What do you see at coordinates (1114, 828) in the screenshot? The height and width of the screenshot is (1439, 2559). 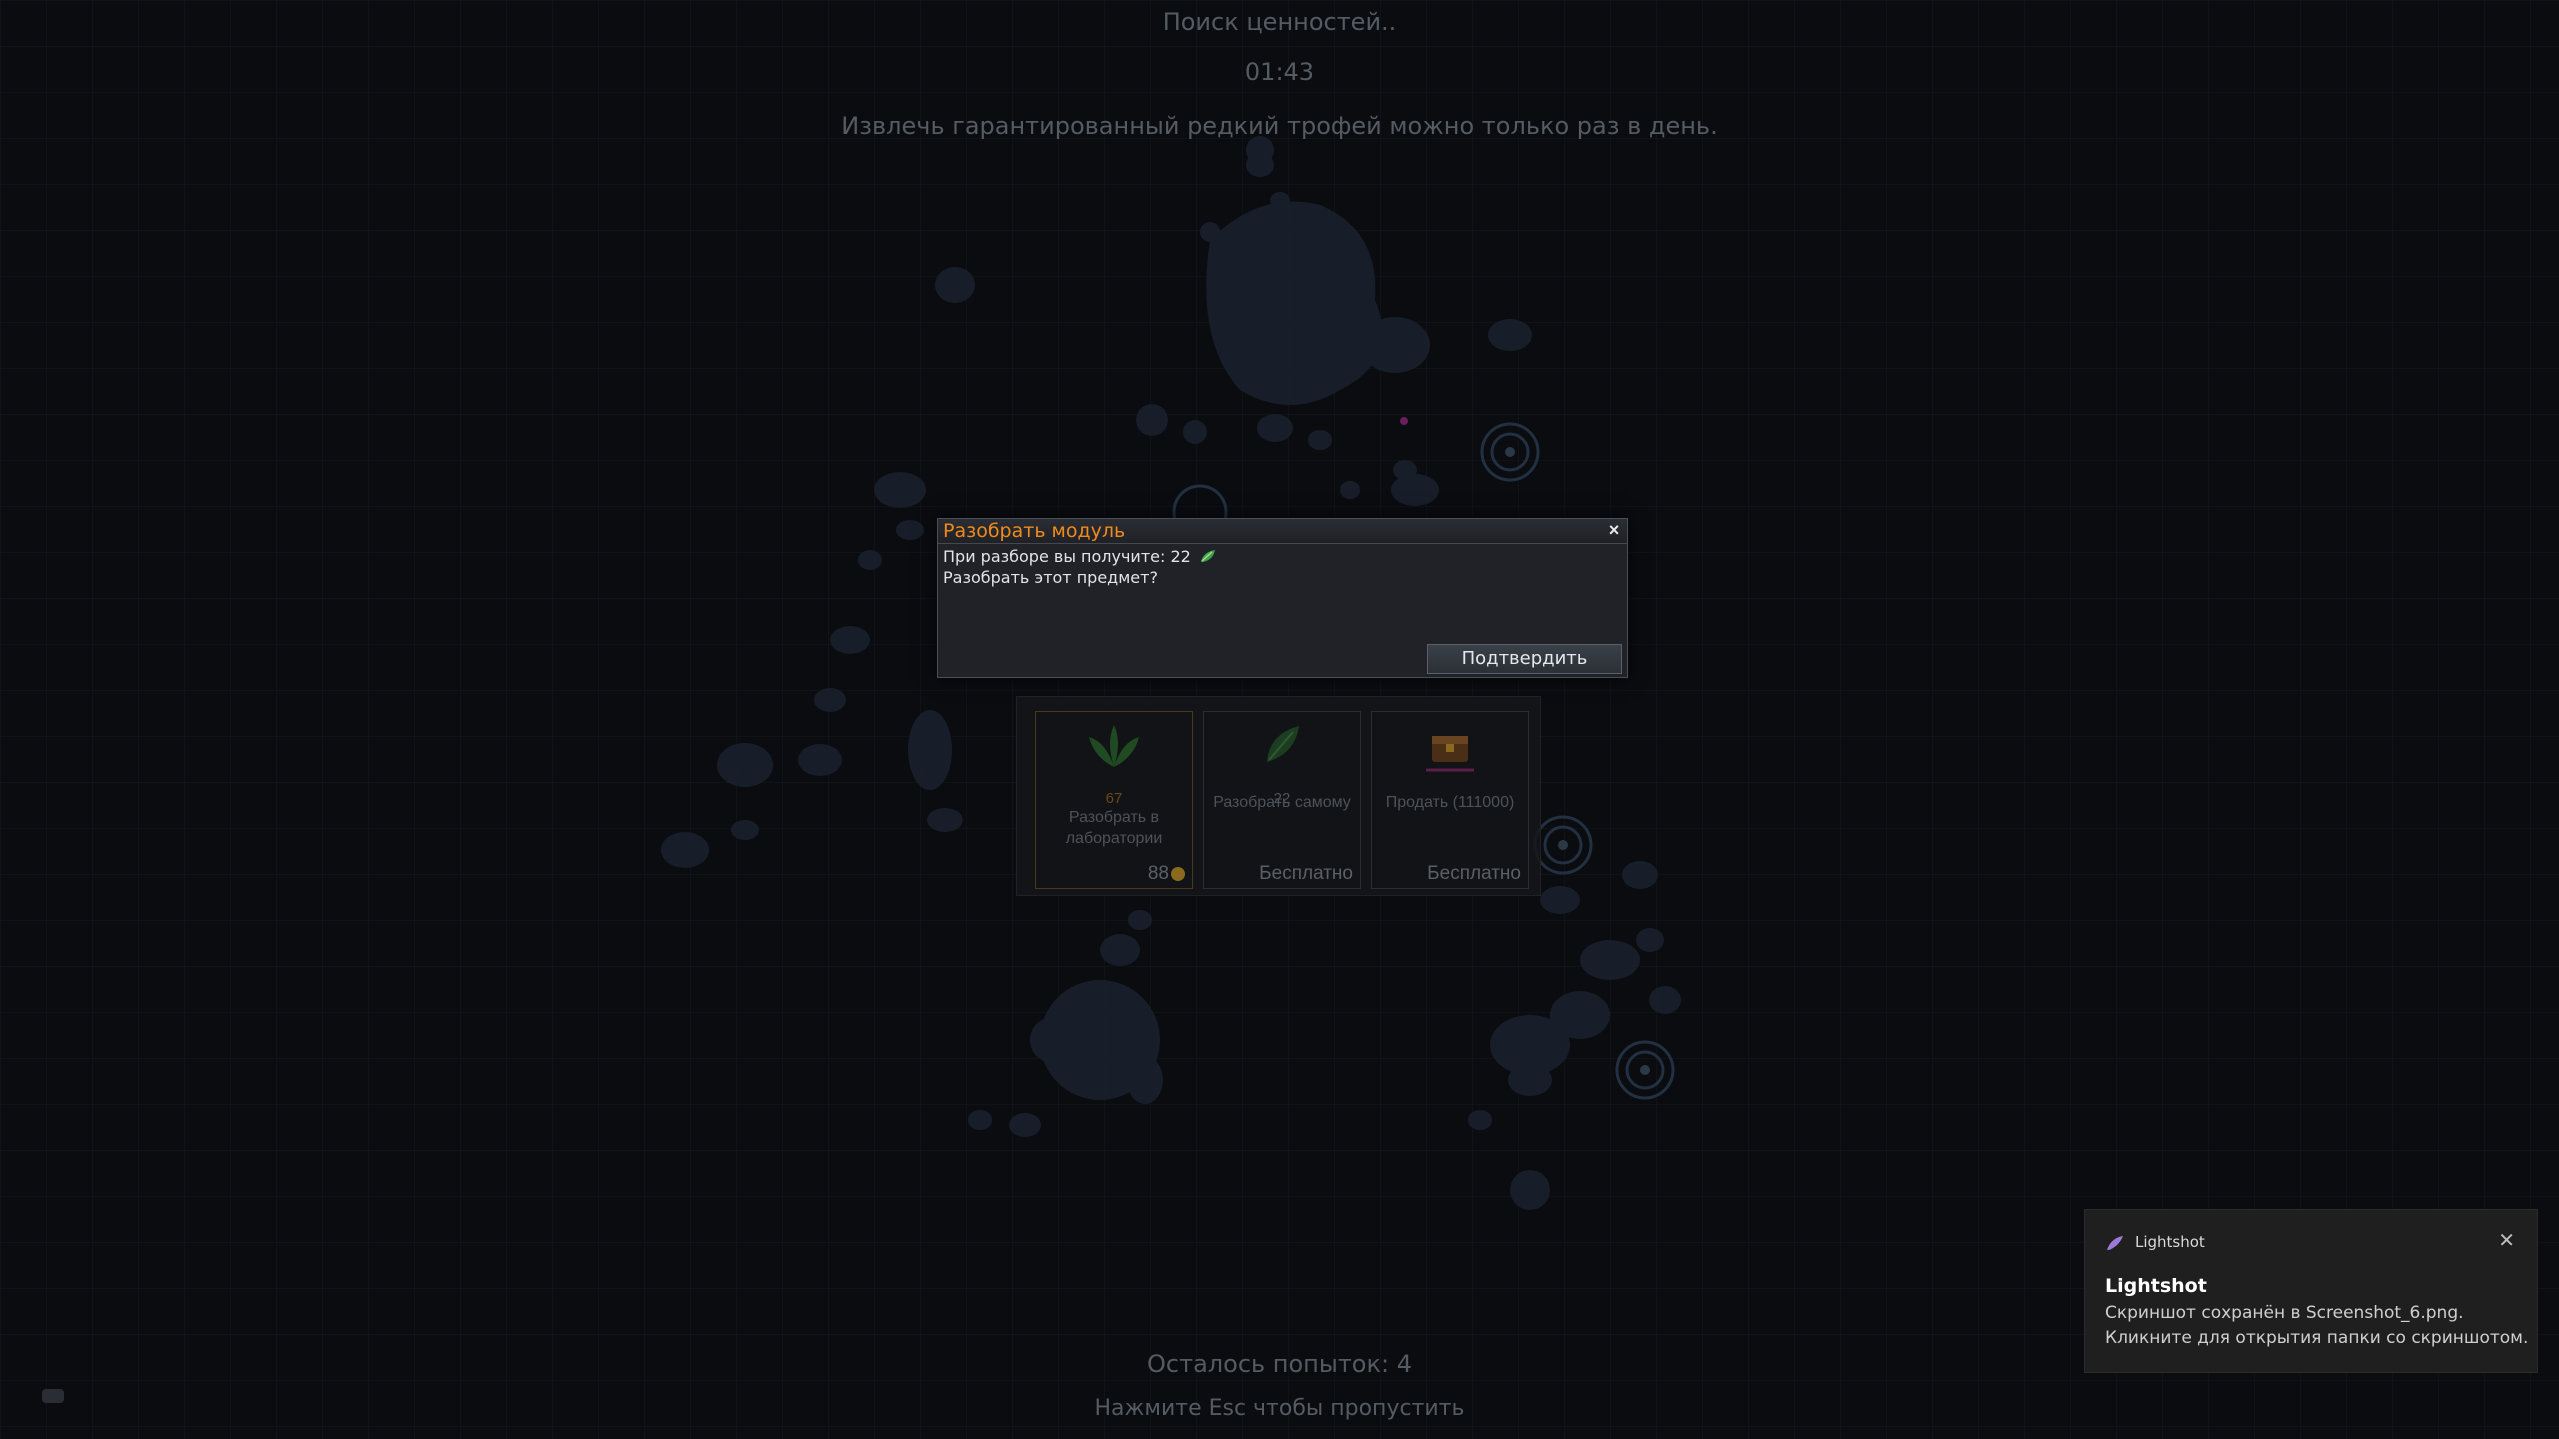 I see `option-label: Разобрать в лаборатории` at bounding box center [1114, 828].